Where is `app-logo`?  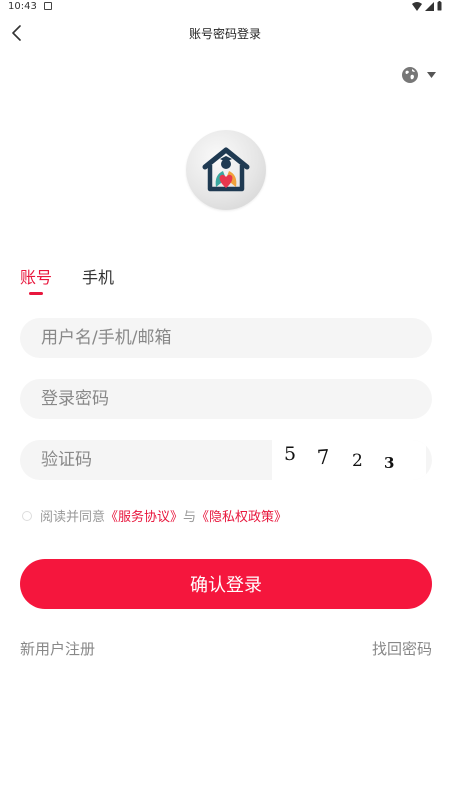 app-logo is located at coordinates (226, 170).